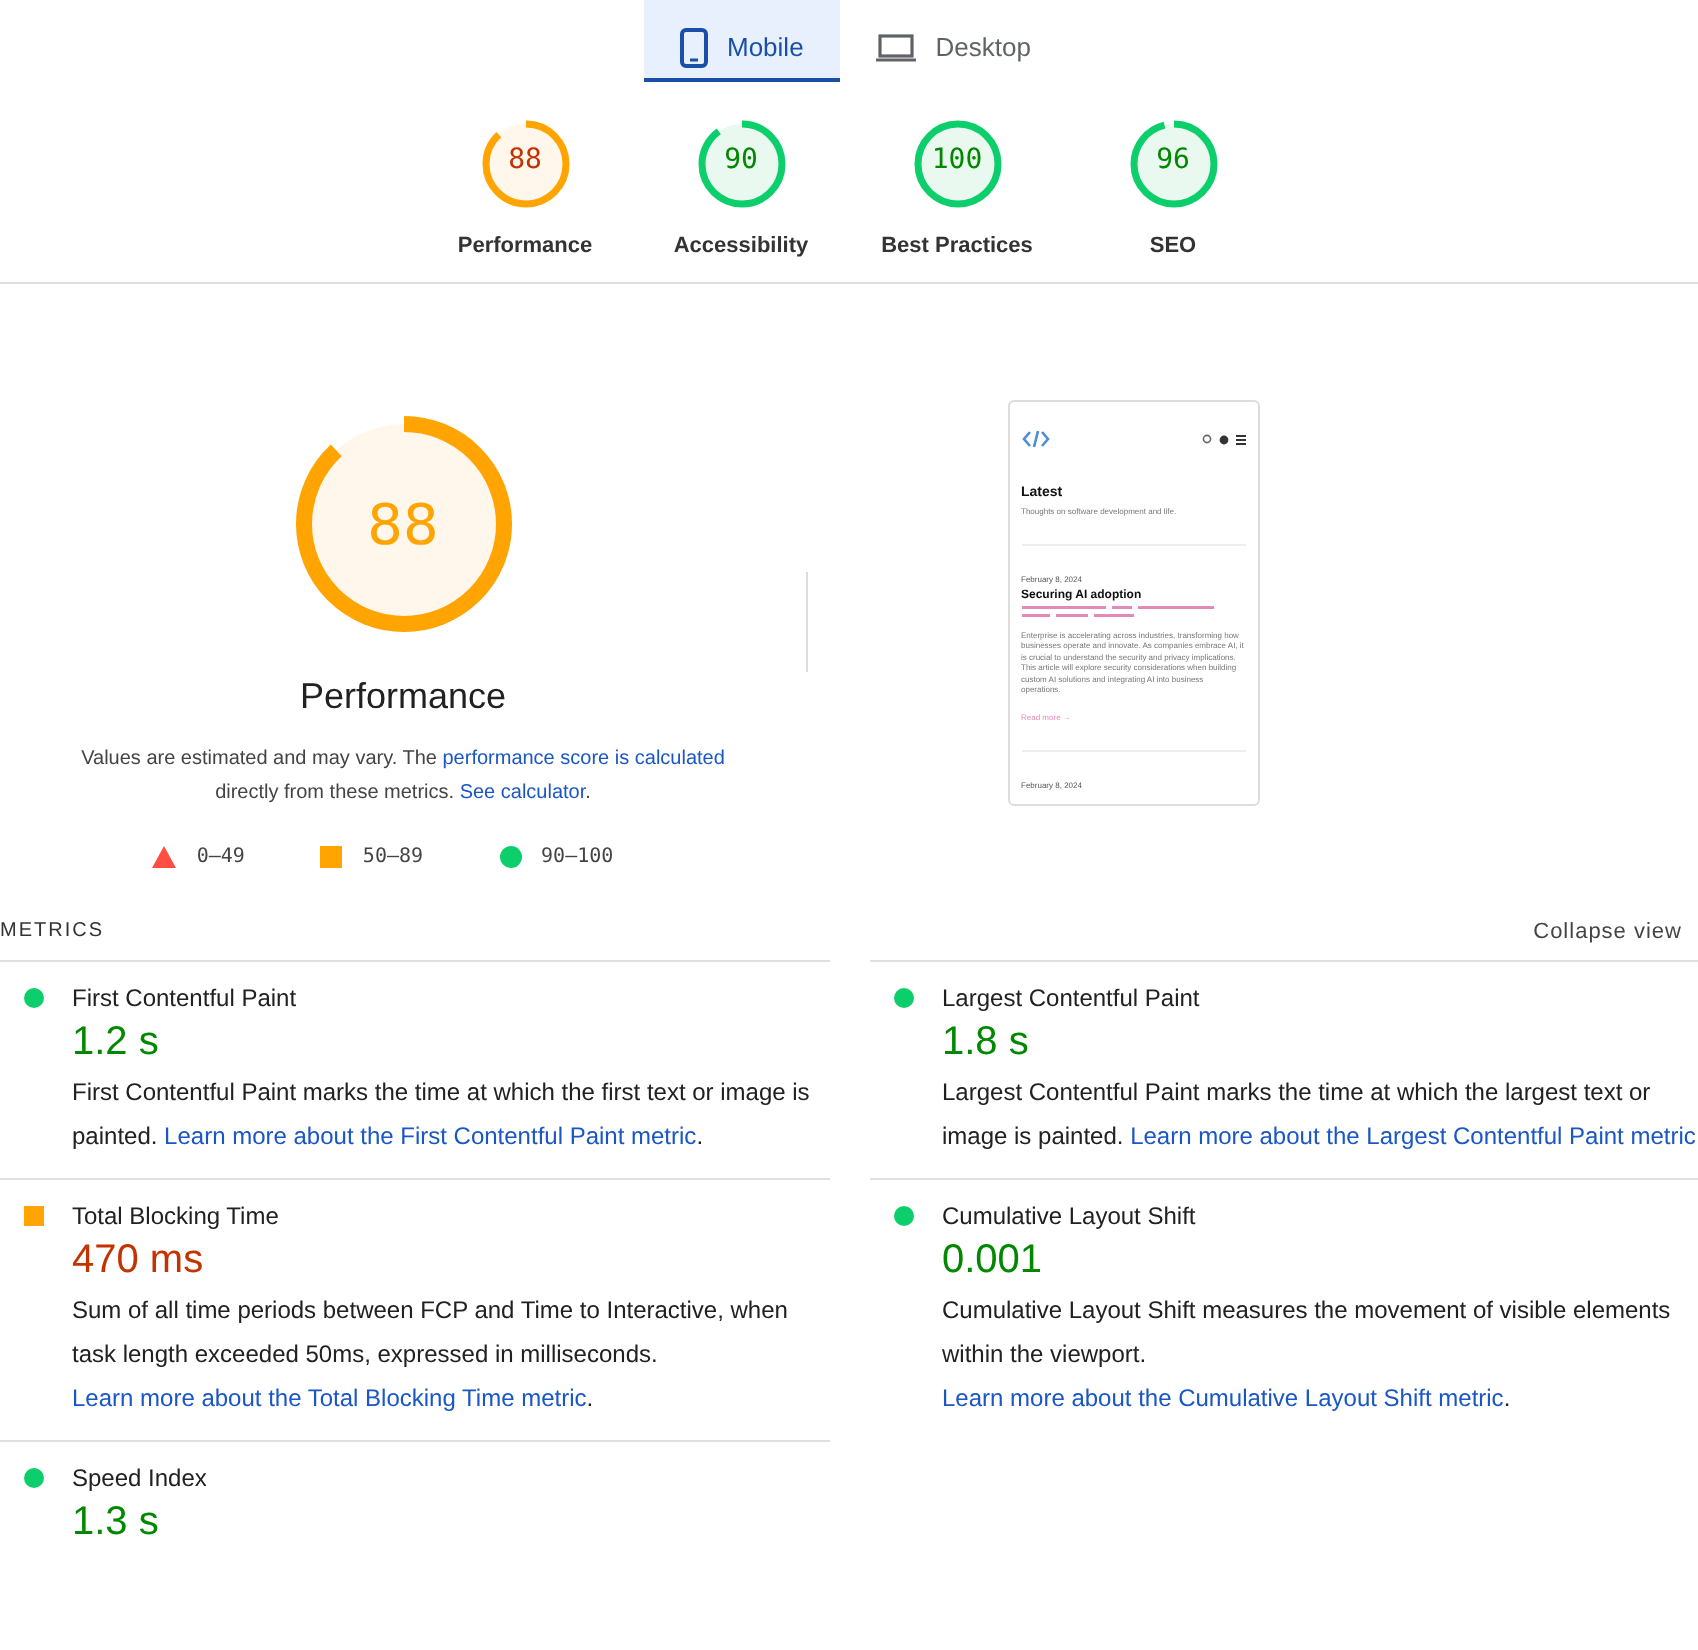  What do you see at coordinates (164, 857) in the screenshot?
I see `triangle-icon` at bounding box center [164, 857].